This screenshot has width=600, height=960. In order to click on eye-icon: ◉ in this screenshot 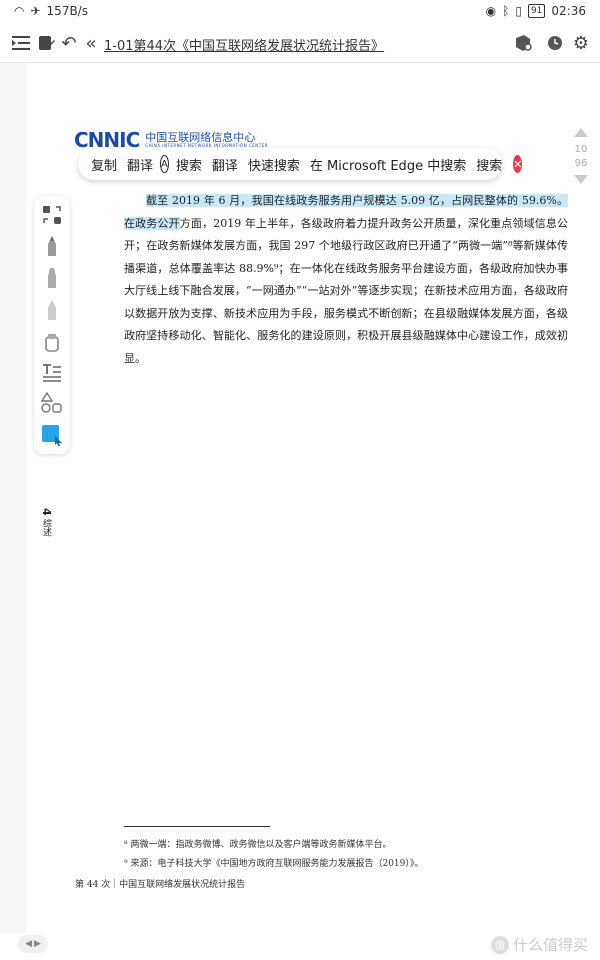, I will do `click(491, 11)`.